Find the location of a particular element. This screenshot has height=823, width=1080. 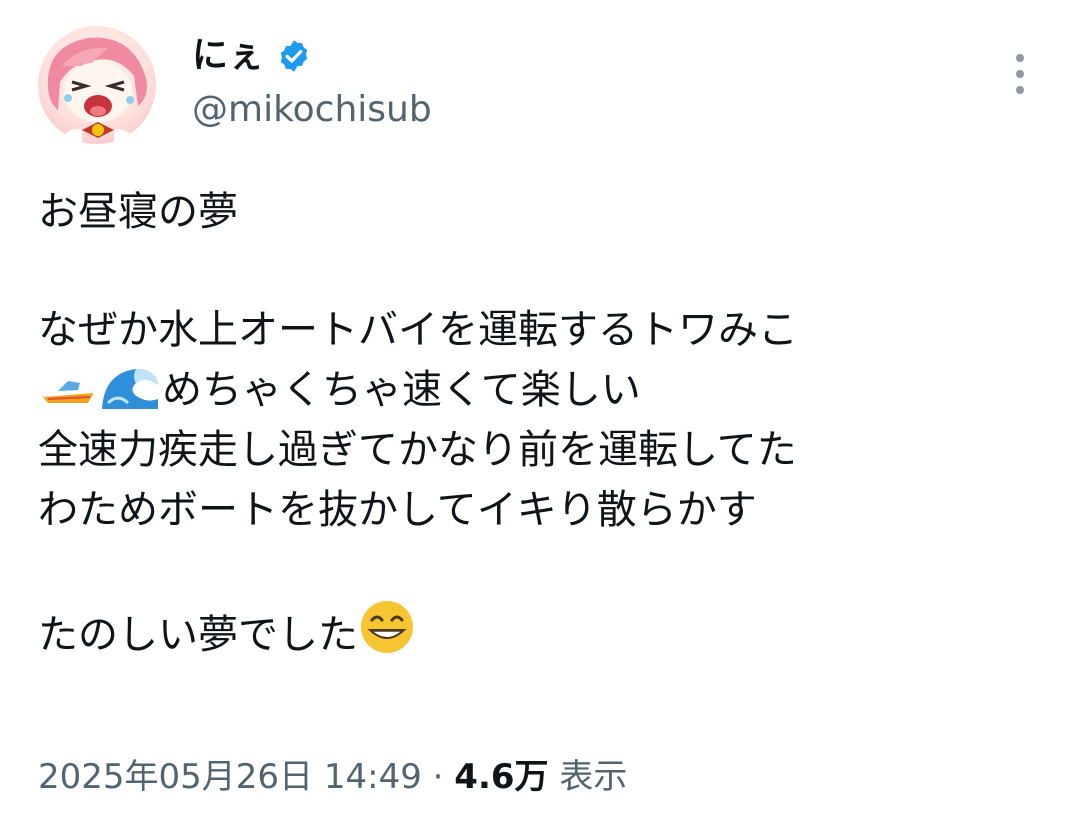

tweet-meta: 2025年05月26日 14:49 · 4.6万 表示 is located at coordinates (332, 777).